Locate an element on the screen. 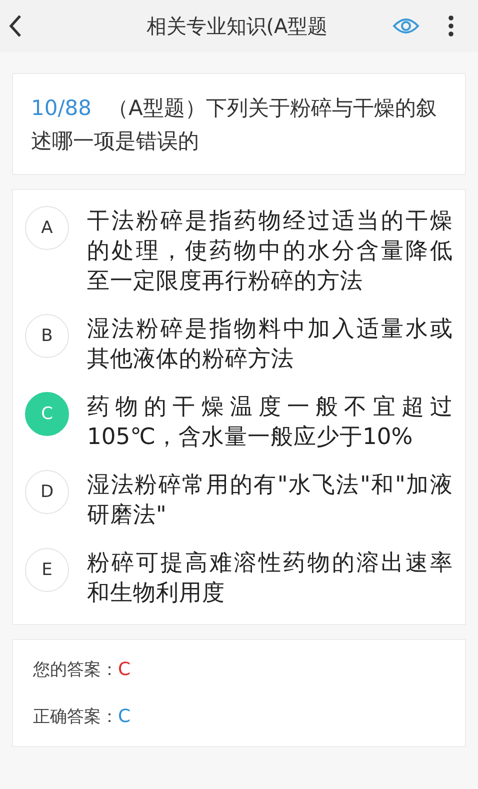  option-text: 干法粉碎是指药物经过适当的干燥的处理，使药物中的水分含量降低至一定限度再行粉碎的方法 is located at coordinates (270, 251).